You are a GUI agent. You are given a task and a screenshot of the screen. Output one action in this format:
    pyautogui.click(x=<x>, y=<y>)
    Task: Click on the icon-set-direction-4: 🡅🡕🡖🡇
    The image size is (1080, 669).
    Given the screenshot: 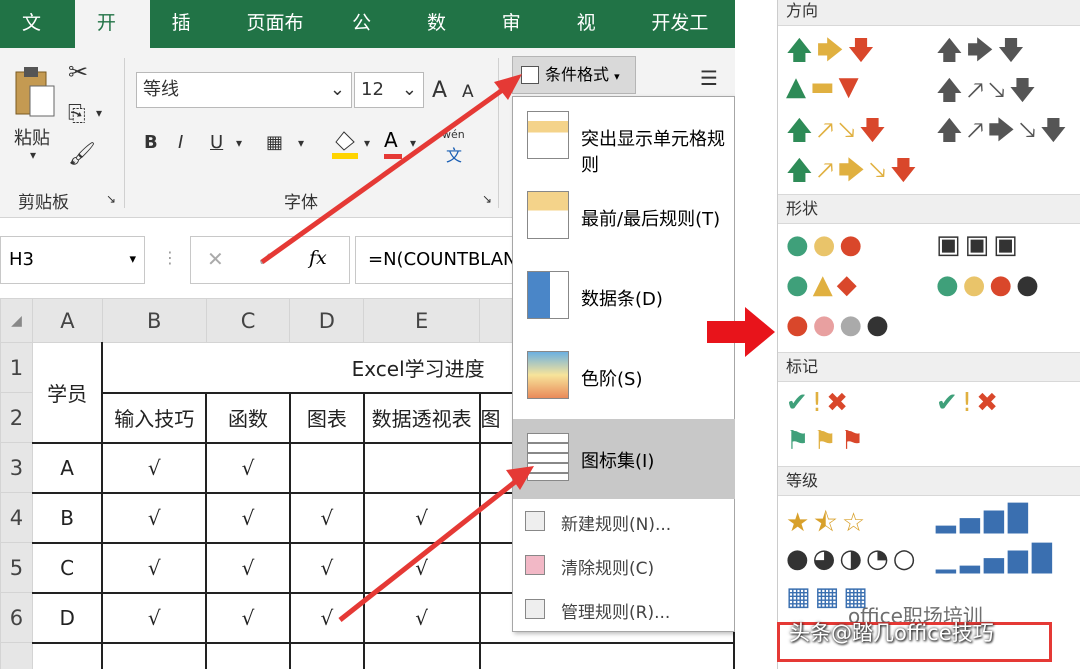 What is the action you would take?
    pyautogui.click(x=838, y=134)
    